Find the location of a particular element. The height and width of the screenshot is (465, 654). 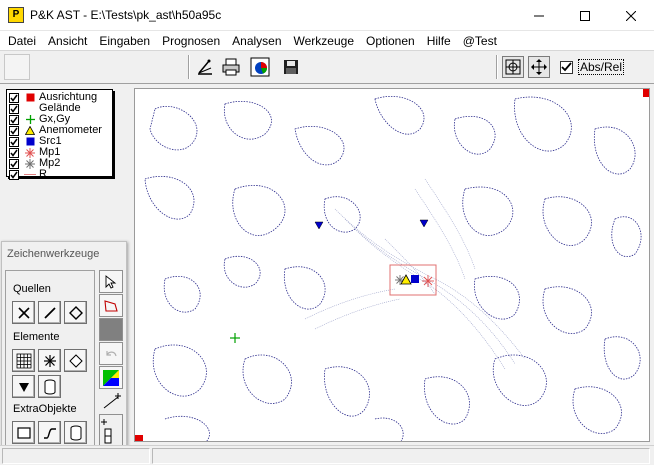

undo-arrow-icon is located at coordinates (111, 353).